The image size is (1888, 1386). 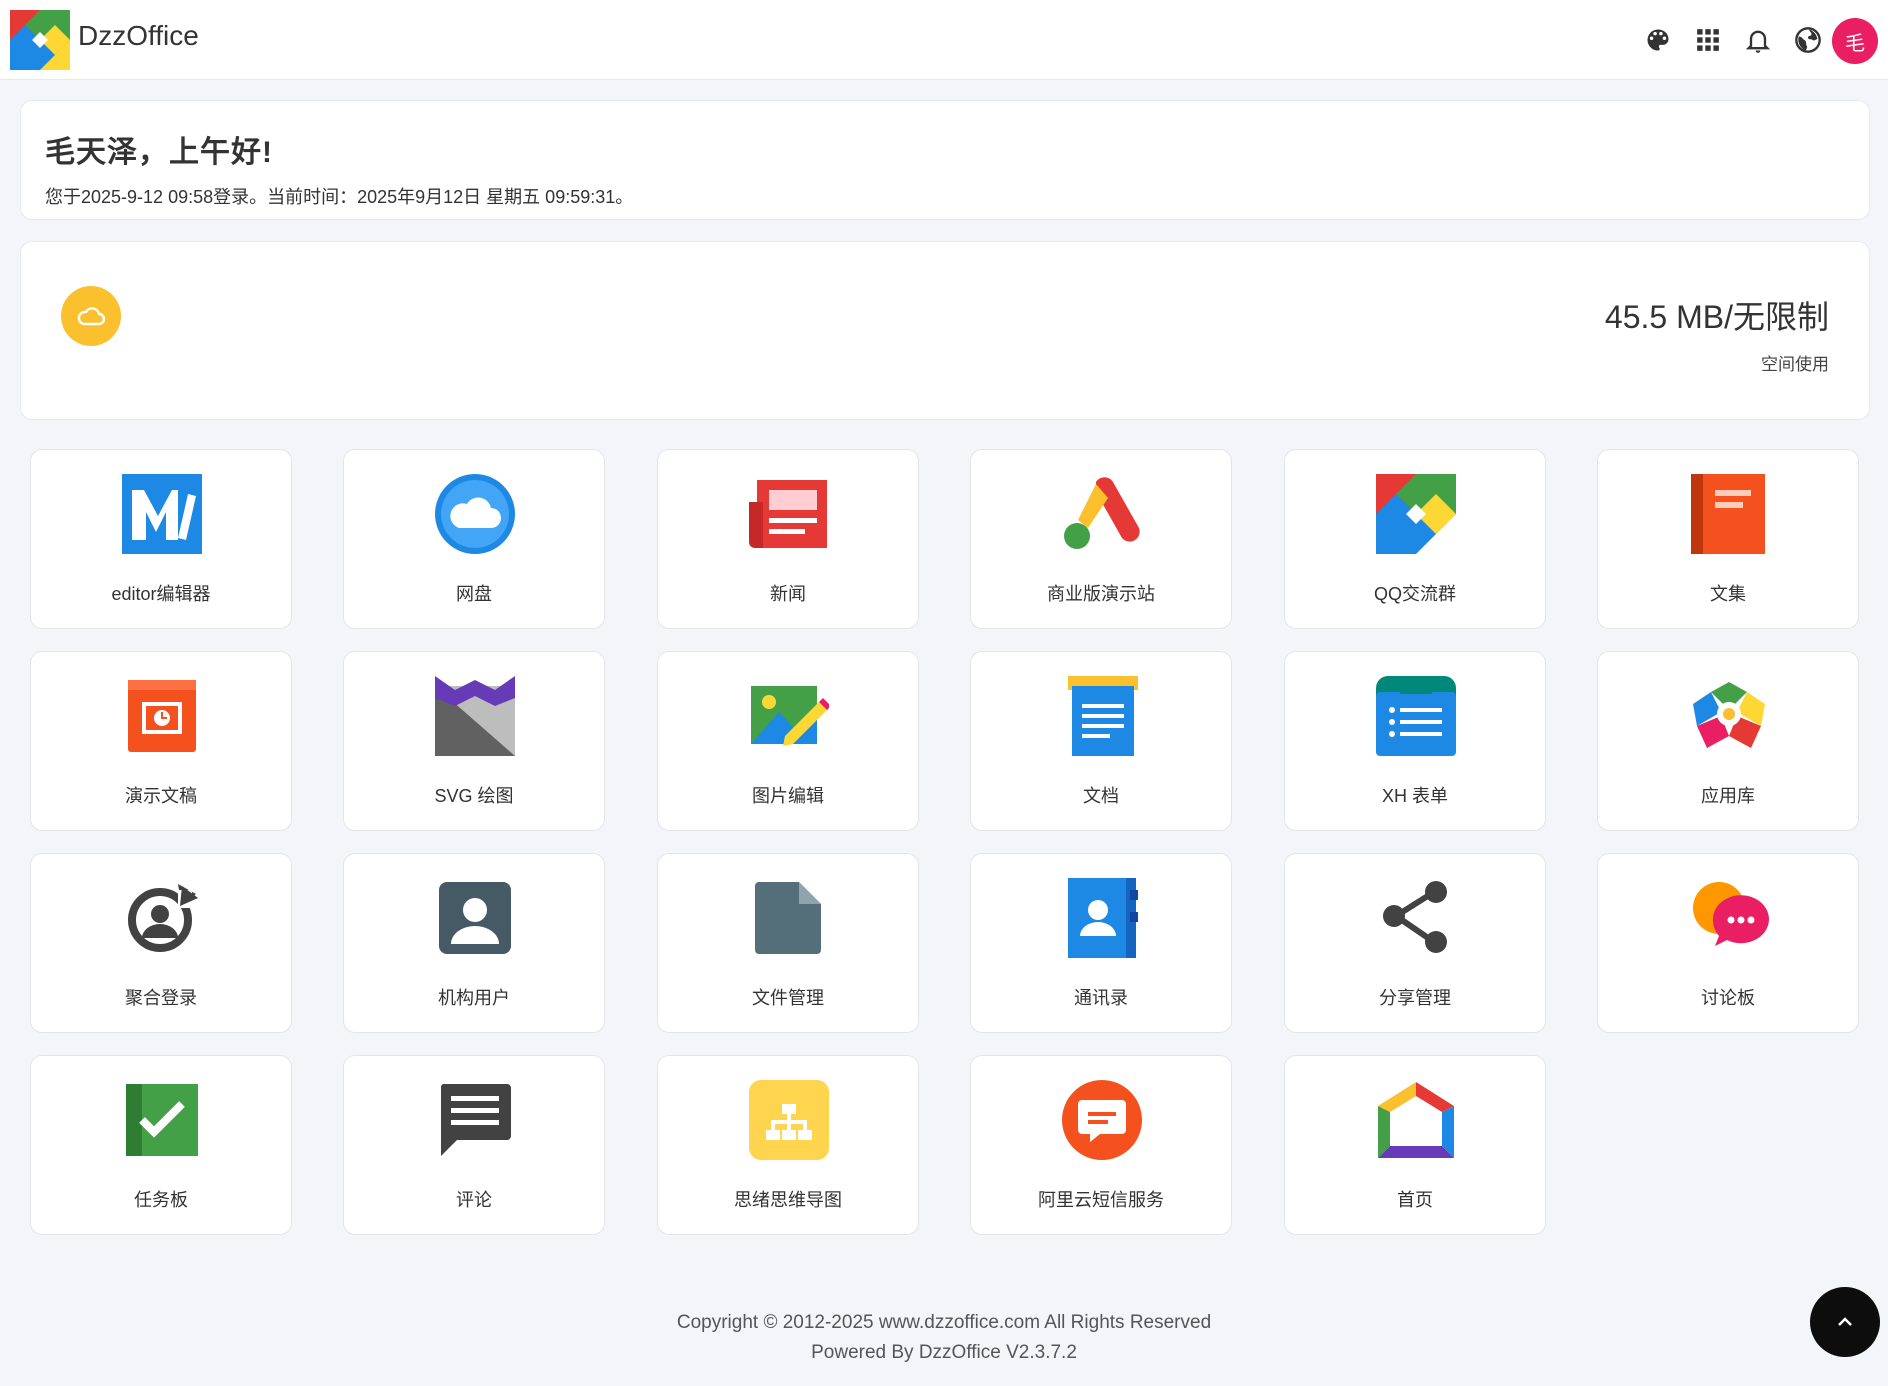 What do you see at coordinates (475, 514) in the screenshot?
I see `cloud-drive-icon` at bounding box center [475, 514].